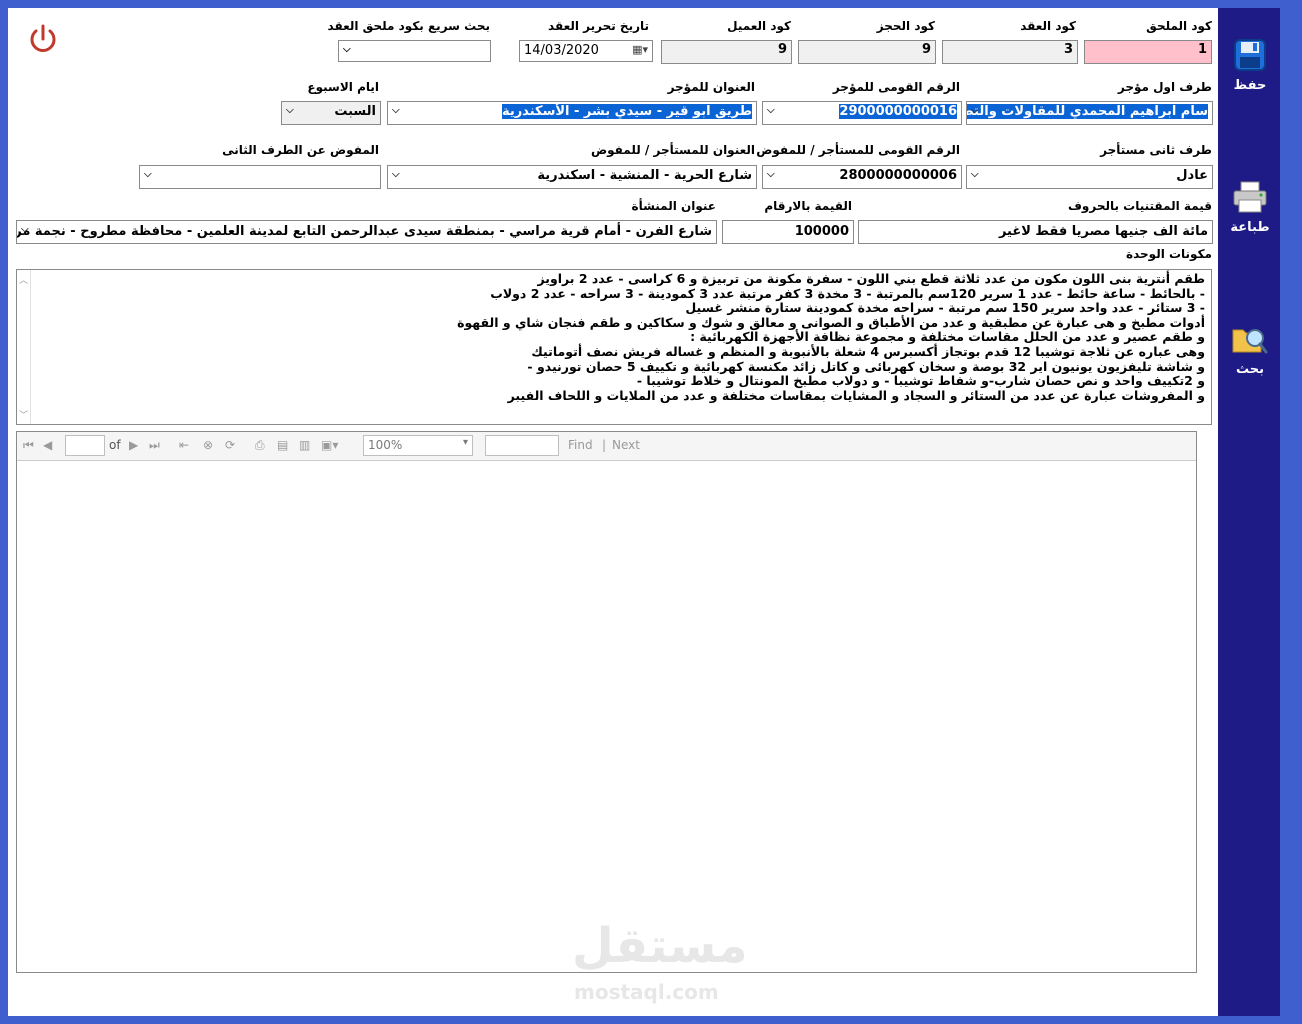 The width and height of the screenshot is (1302, 1024). Describe the element at coordinates (1035, 232) in the screenshot. I see `value-words-field: مائة الف جنيها مصريا فقط لاغير` at that location.